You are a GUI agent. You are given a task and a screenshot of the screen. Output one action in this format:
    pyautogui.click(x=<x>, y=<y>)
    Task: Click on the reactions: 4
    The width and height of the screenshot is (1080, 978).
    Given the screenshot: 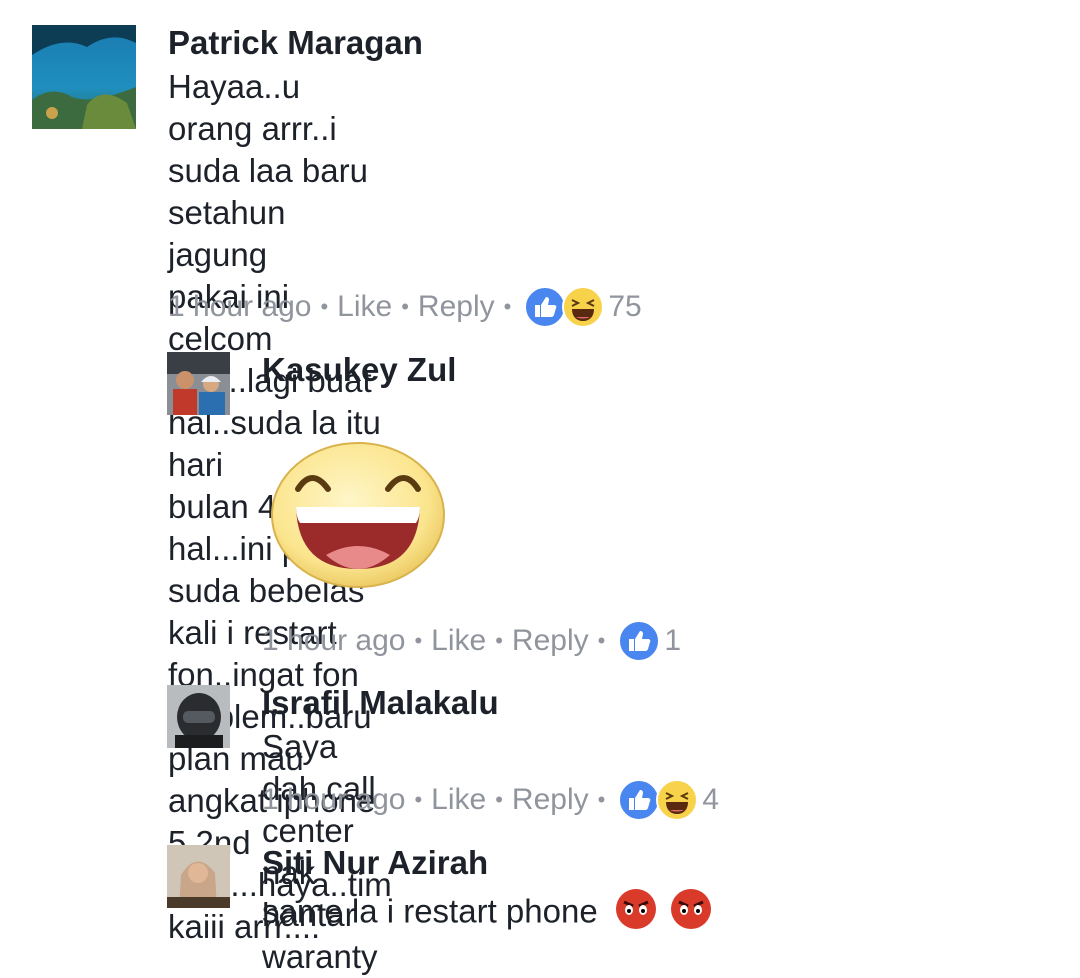 What is the action you would take?
    pyautogui.click(x=668, y=800)
    